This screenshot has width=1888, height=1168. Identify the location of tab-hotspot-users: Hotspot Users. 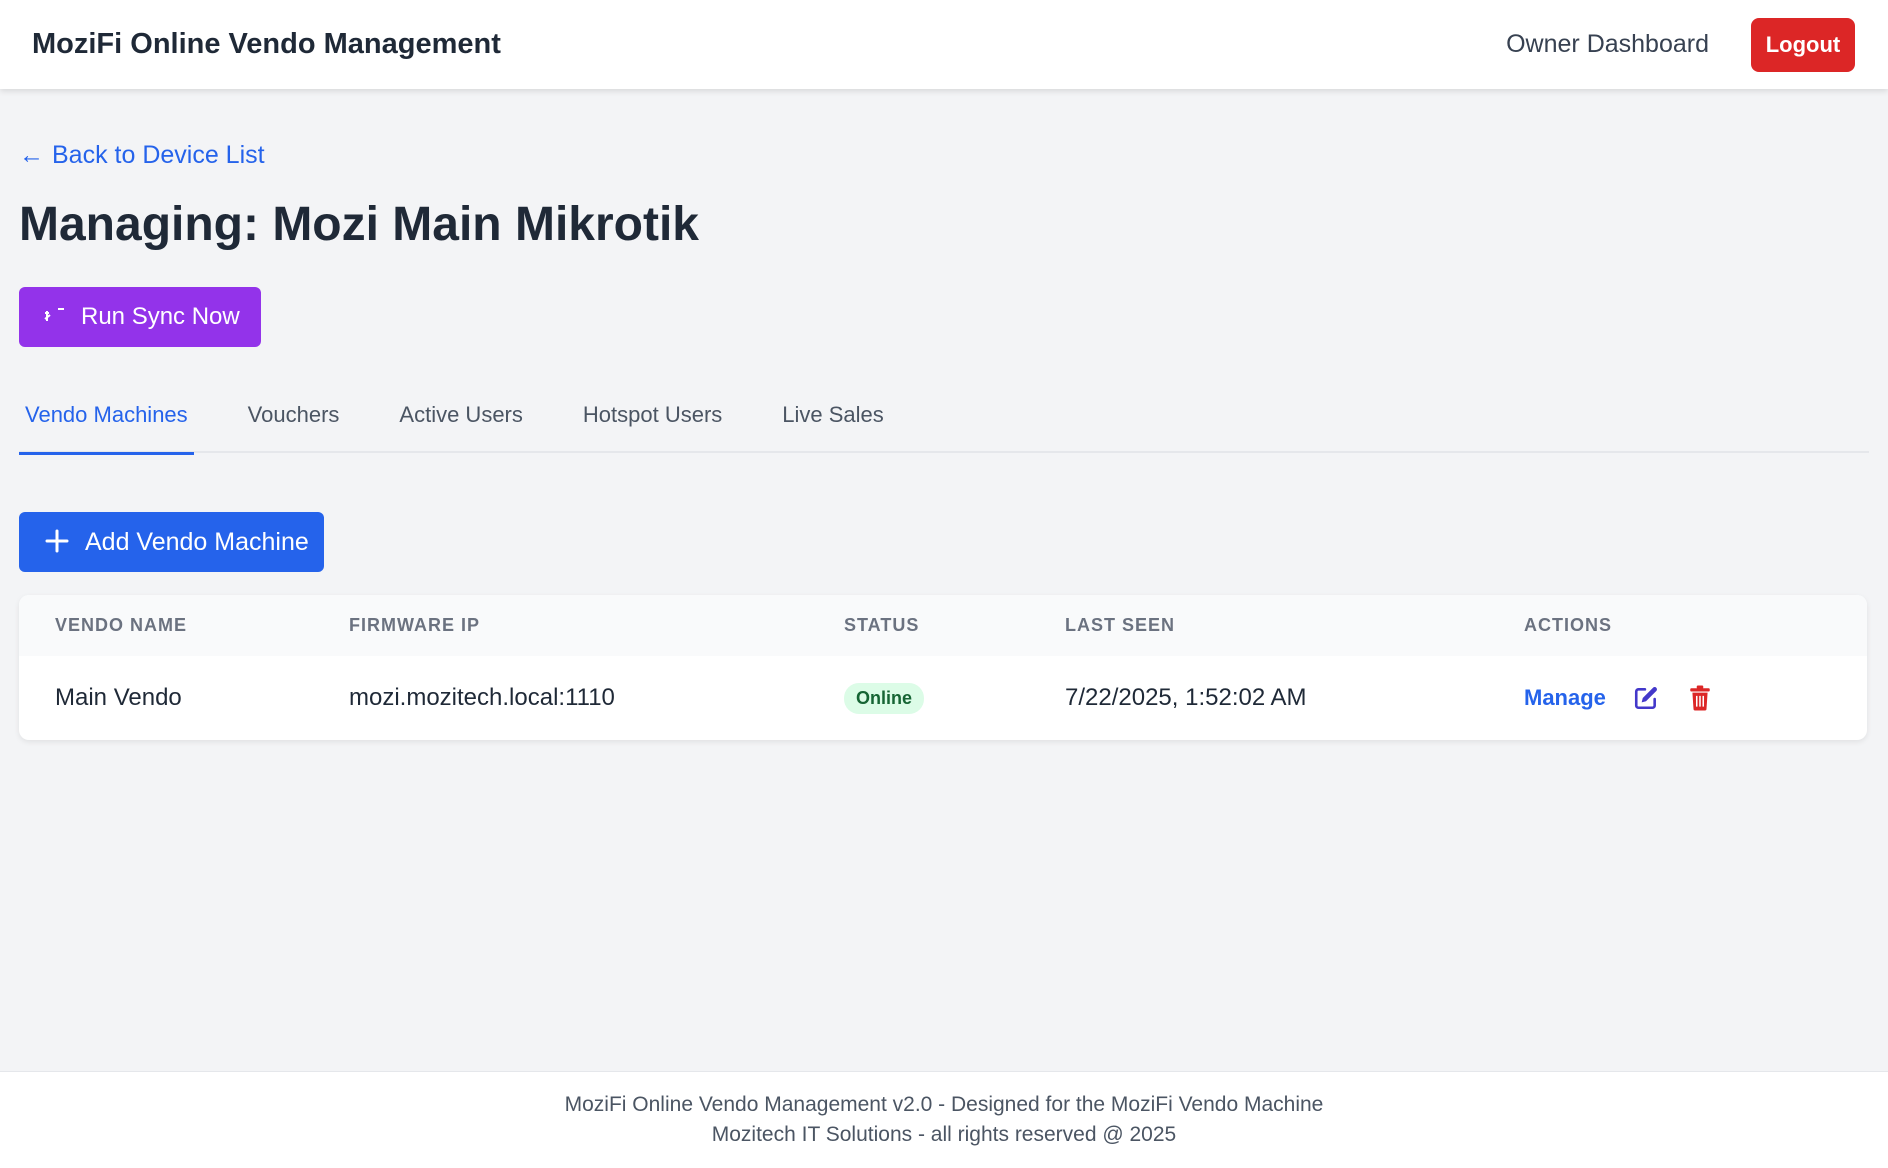
(652, 414).